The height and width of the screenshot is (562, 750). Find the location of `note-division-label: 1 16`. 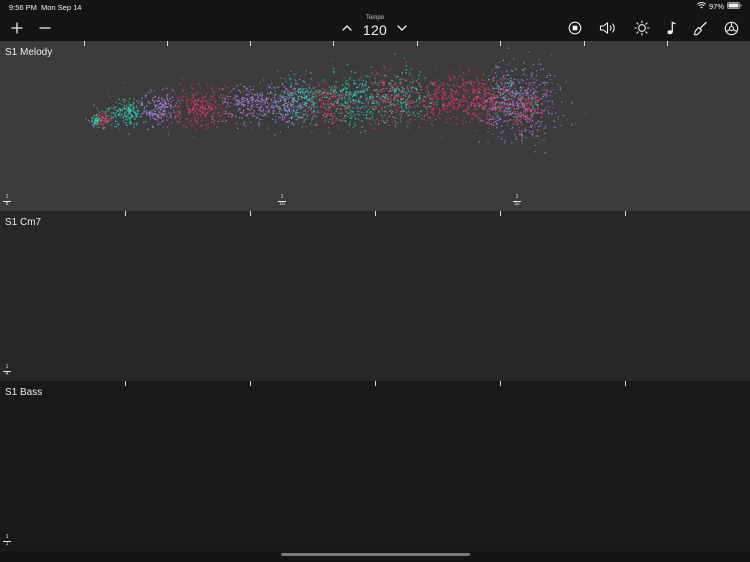

note-division-label: 1 16 is located at coordinates (282, 201).